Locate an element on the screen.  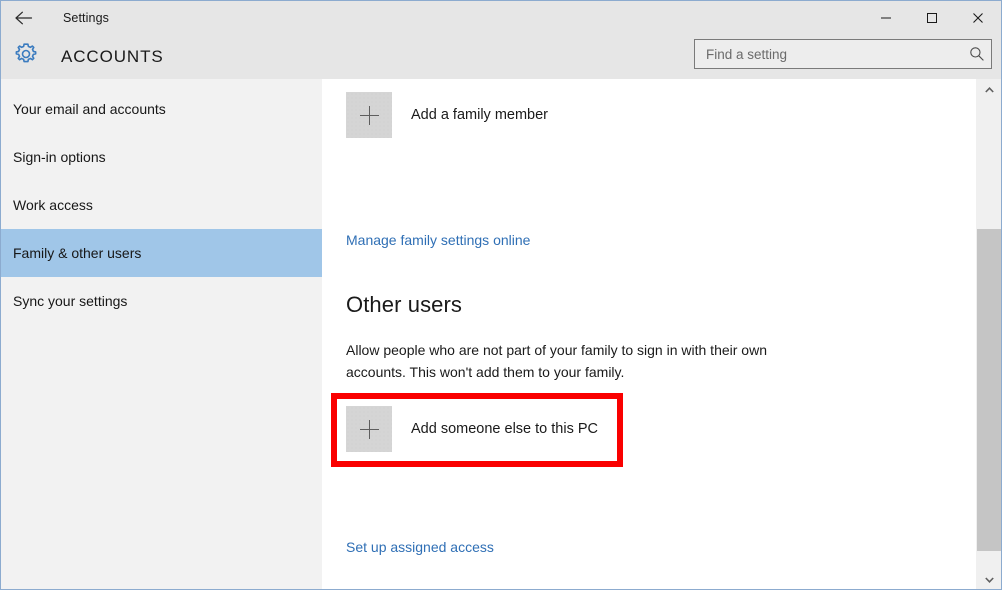
scroll-down-button is located at coordinates (989, 579).